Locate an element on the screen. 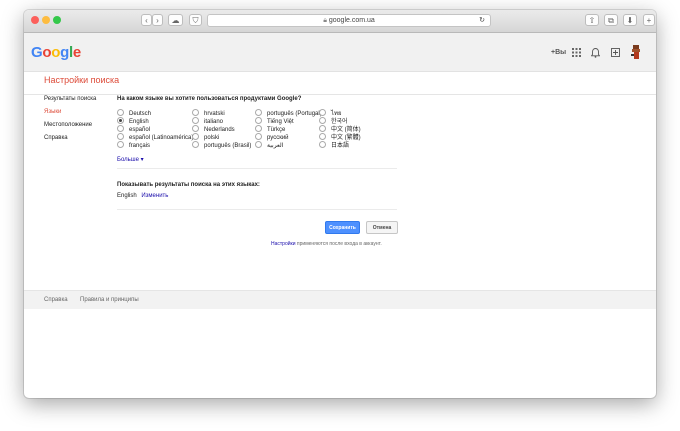 This screenshot has width=680, height=431. notifications-bell-icon is located at coordinates (595, 54).